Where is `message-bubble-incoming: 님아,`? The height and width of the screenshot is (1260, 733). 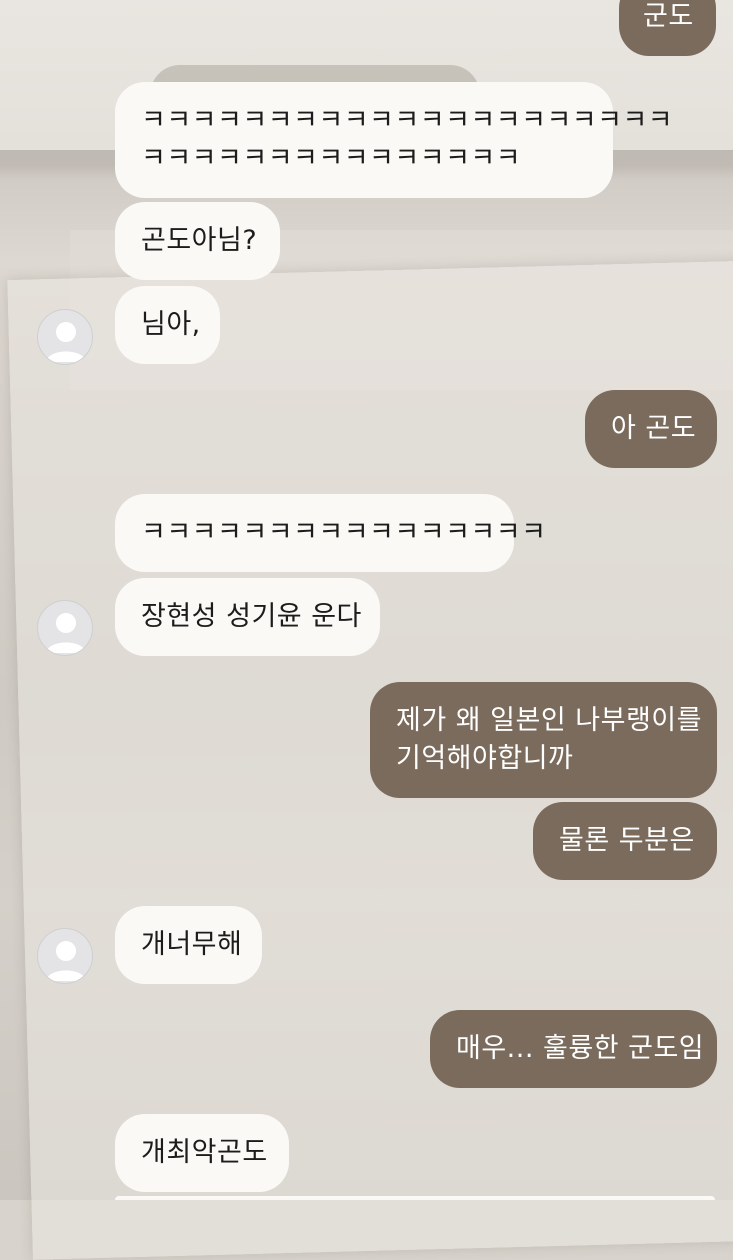
message-bubble-incoming: 님아, is located at coordinates (167, 325).